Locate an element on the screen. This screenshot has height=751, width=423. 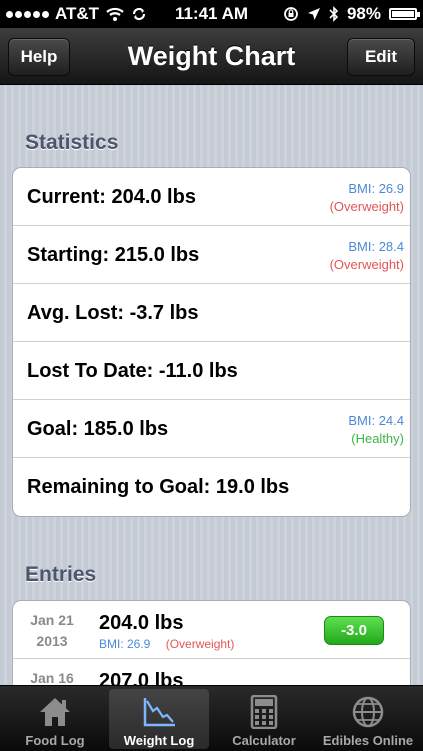
globe-icon is located at coordinates (368, 712).